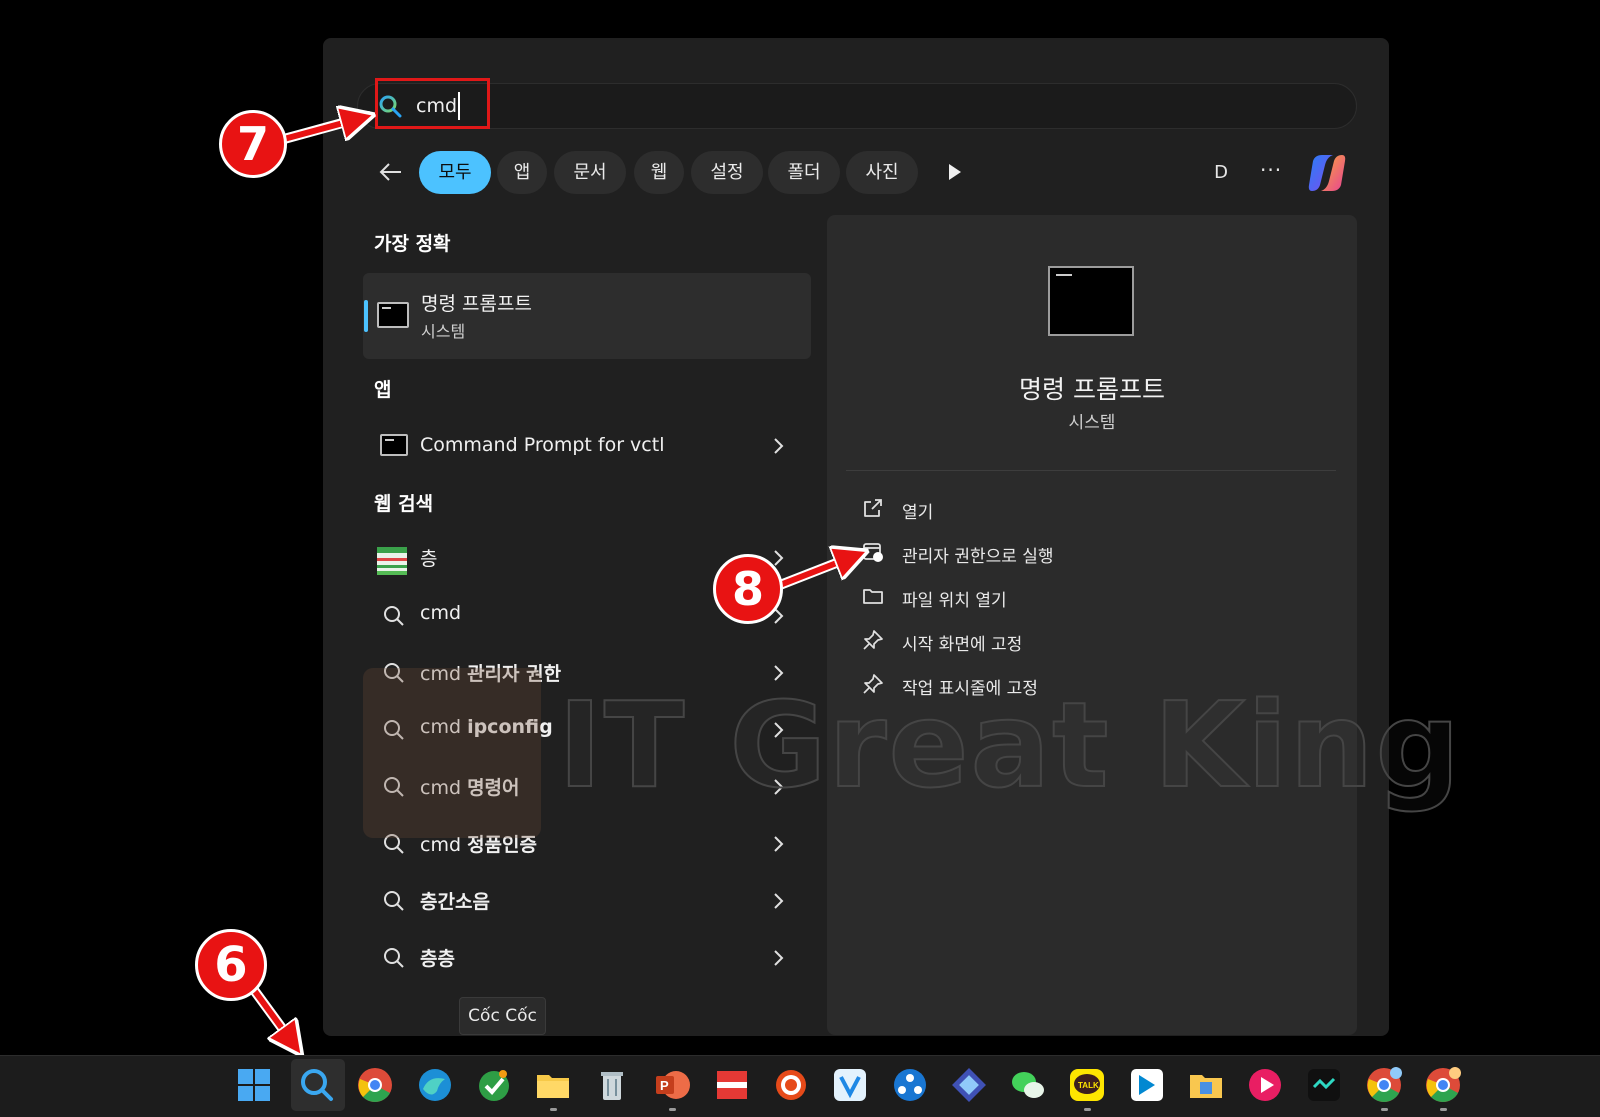 Image resolution: width=1600 pixels, height=1117 pixels. Describe the element at coordinates (253, 144) in the screenshot. I see `annotation-badge-7: 7` at that location.